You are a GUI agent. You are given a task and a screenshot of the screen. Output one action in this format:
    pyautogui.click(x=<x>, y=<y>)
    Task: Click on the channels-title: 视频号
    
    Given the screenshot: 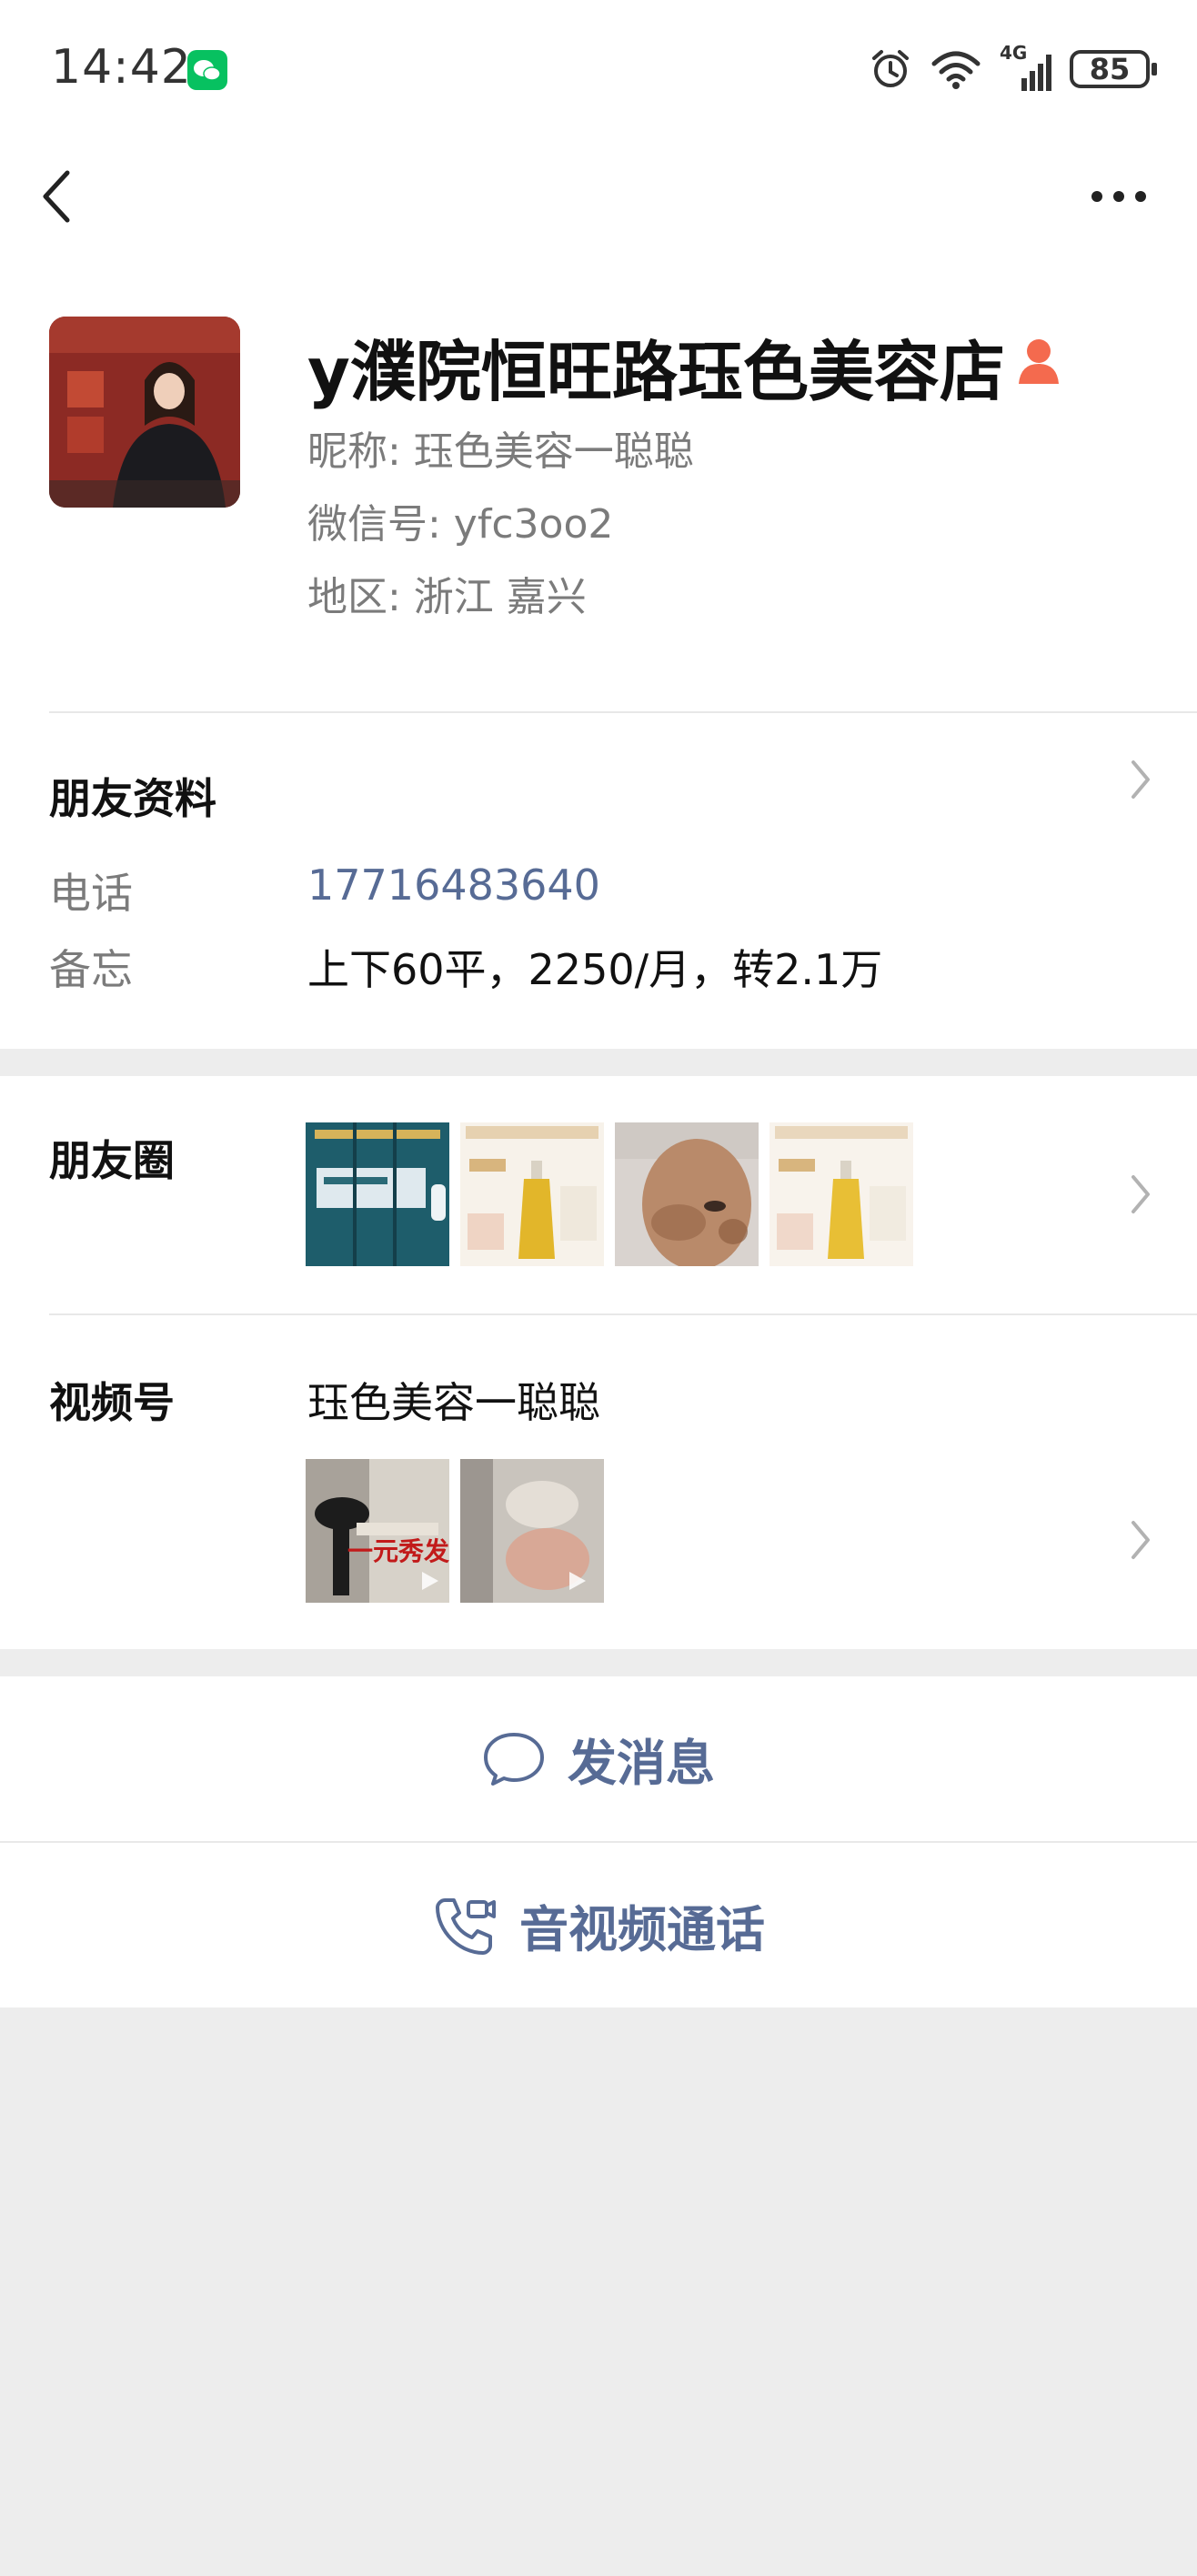 What is the action you would take?
    pyautogui.click(x=112, y=1402)
    